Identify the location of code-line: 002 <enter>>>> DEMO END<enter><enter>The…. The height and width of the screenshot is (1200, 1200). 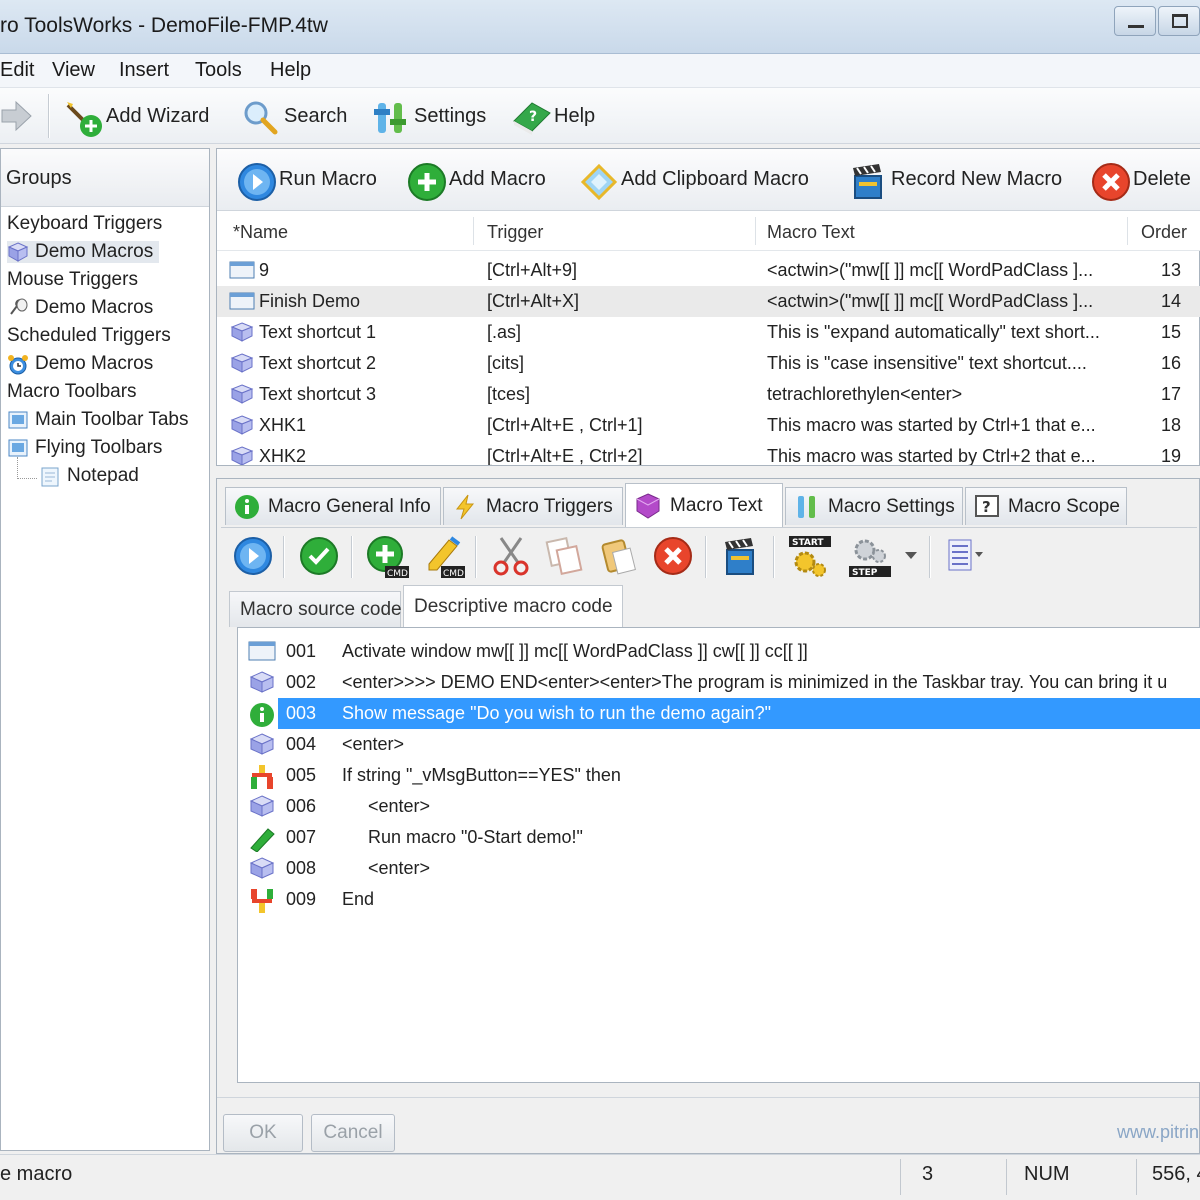
(719, 682).